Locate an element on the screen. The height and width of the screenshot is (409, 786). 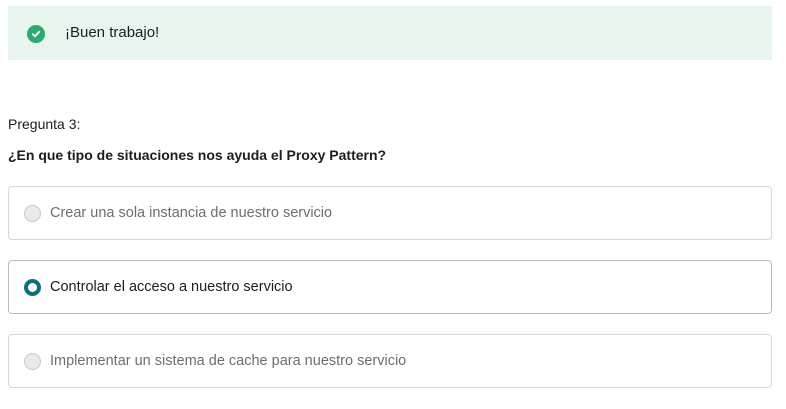
alert-message: ¡Buen trabajo! is located at coordinates (112, 32).